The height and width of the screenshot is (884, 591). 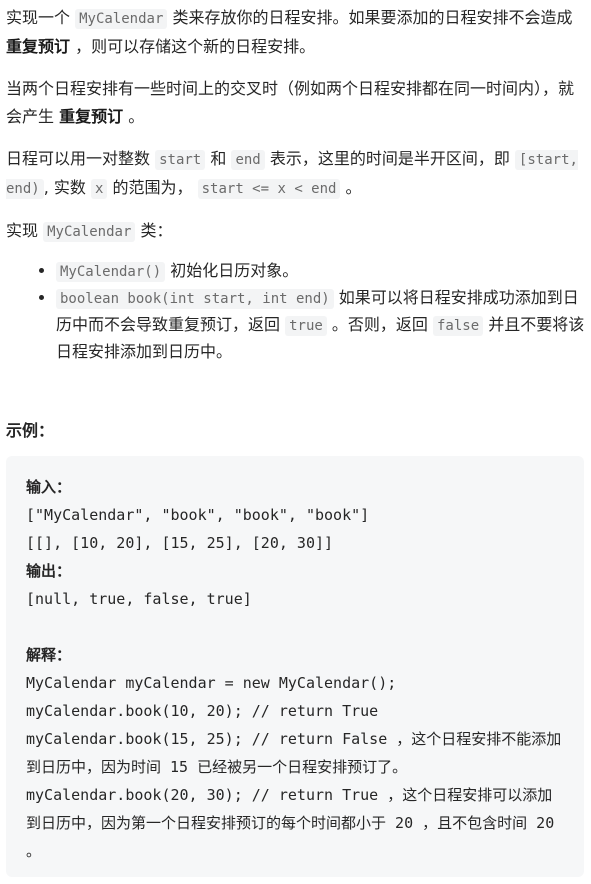 What do you see at coordinates (458, 326) in the screenshot?
I see `inline-code-false: false` at bounding box center [458, 326].